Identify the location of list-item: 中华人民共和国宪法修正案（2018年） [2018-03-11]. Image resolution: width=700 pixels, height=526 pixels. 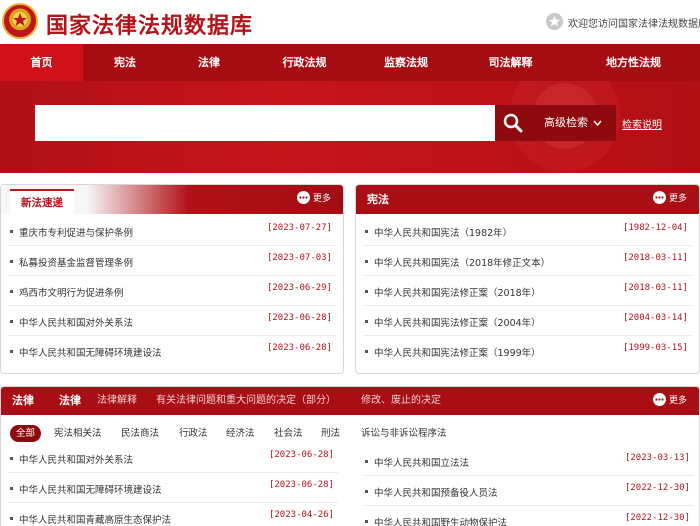
(527, 291).